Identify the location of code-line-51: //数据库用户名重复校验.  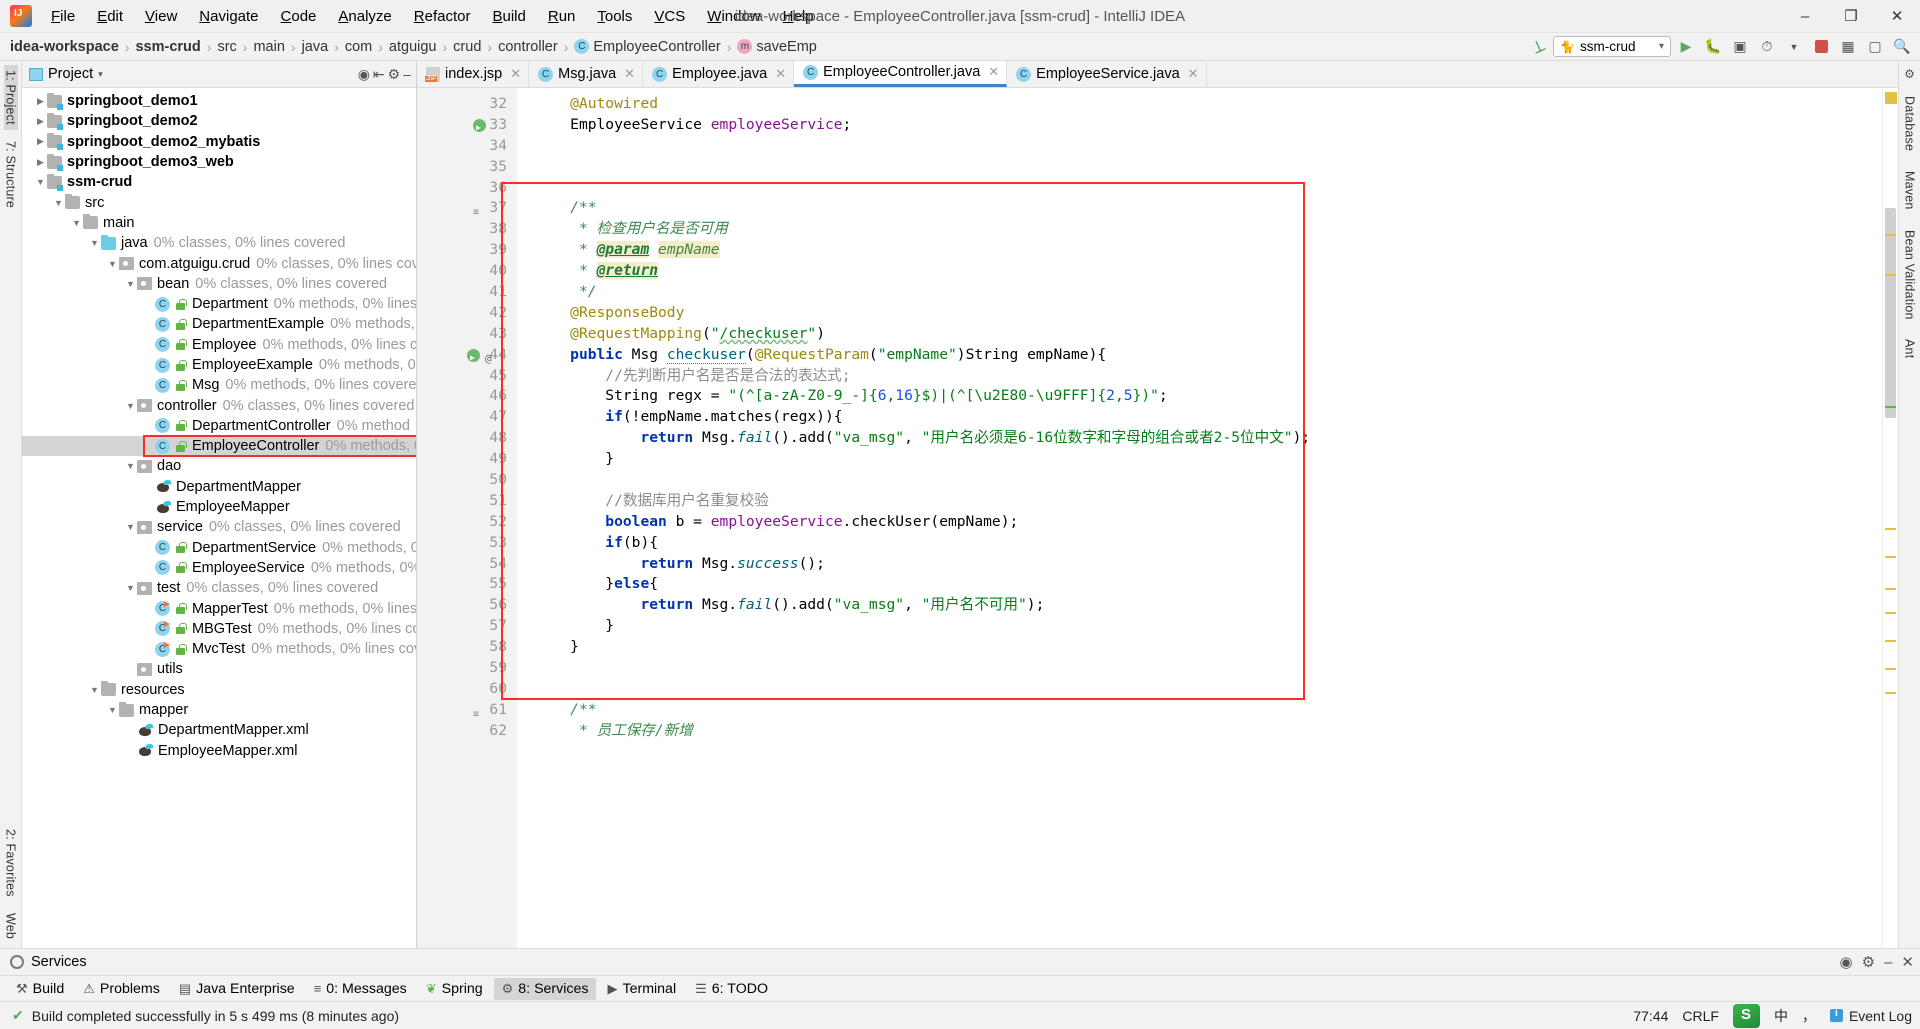
(1208, 501).